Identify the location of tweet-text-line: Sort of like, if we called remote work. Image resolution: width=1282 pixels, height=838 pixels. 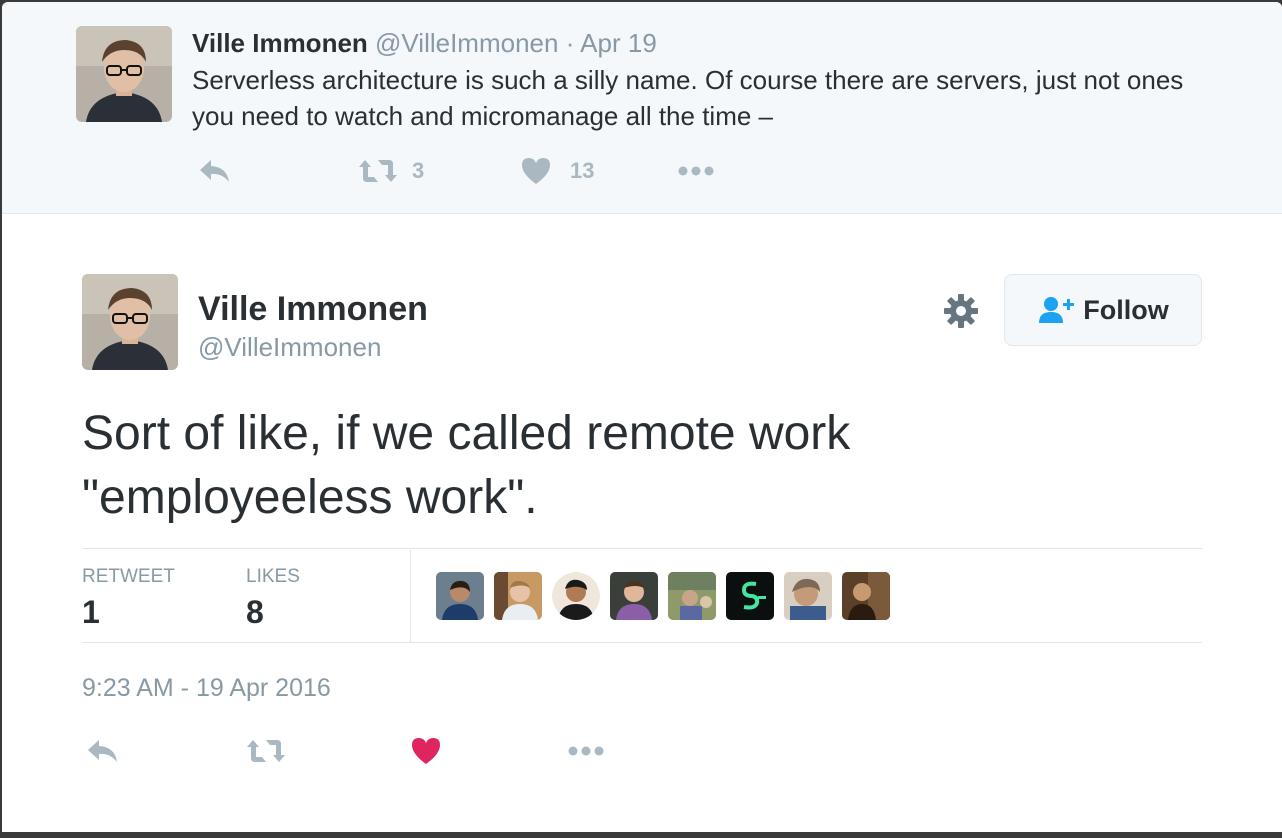
(466, 433).